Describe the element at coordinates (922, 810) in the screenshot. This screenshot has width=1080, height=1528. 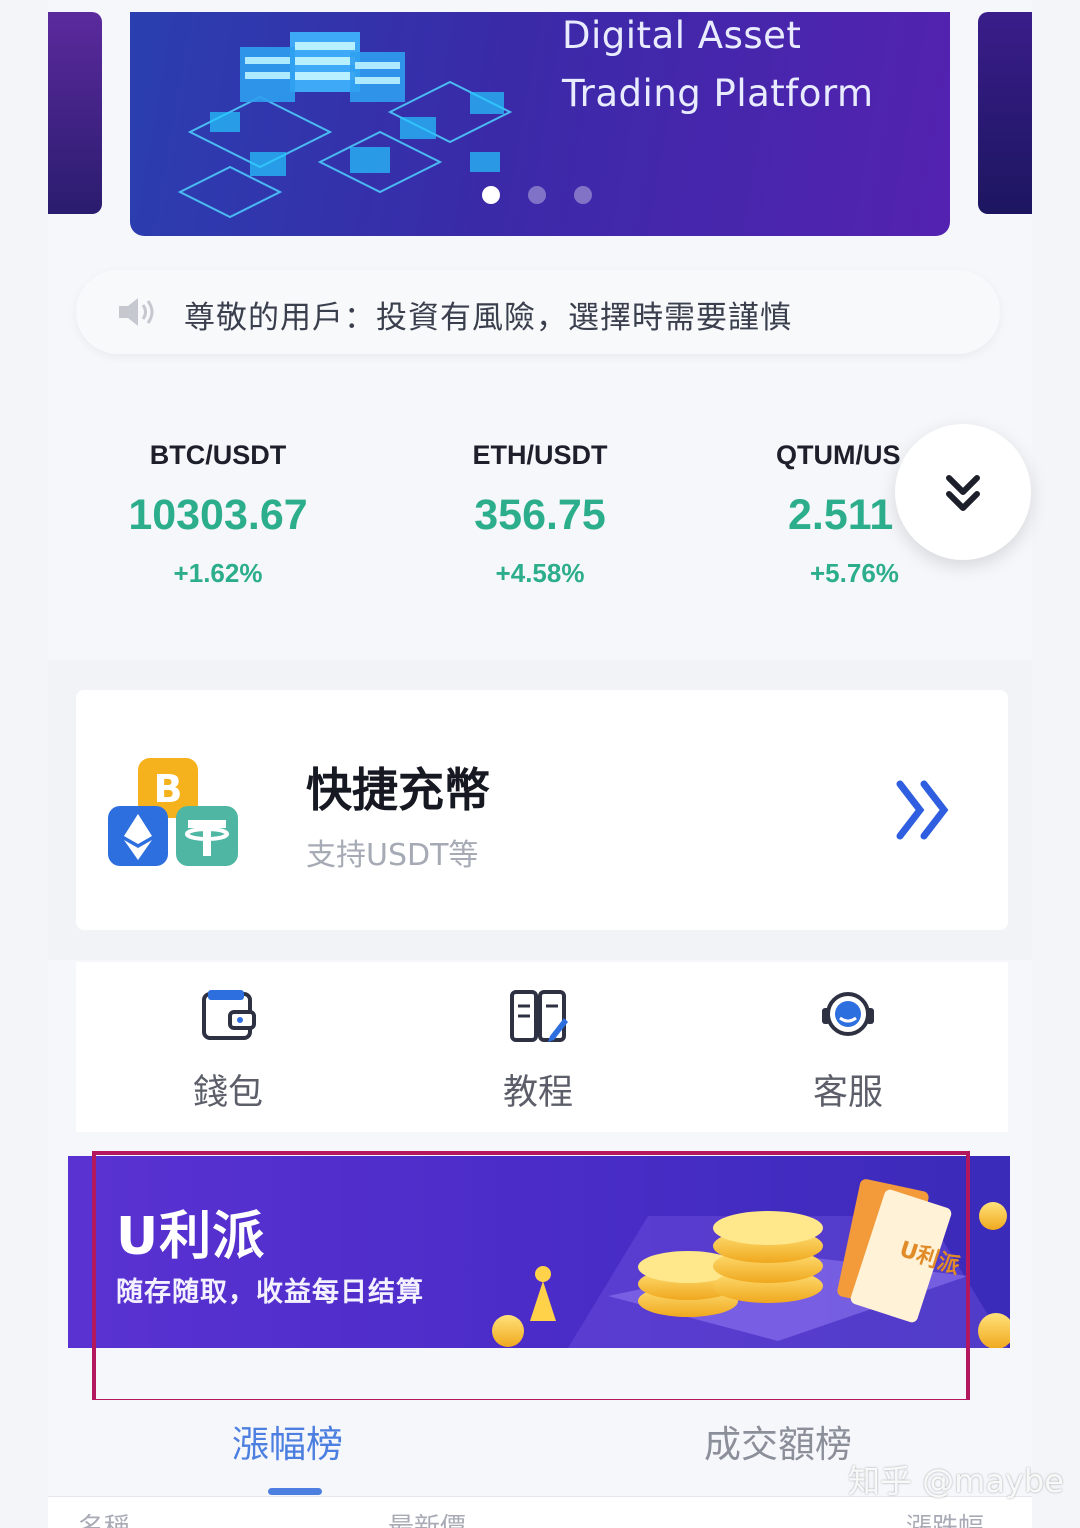
I see `double-chevron-right-icon` at that location.